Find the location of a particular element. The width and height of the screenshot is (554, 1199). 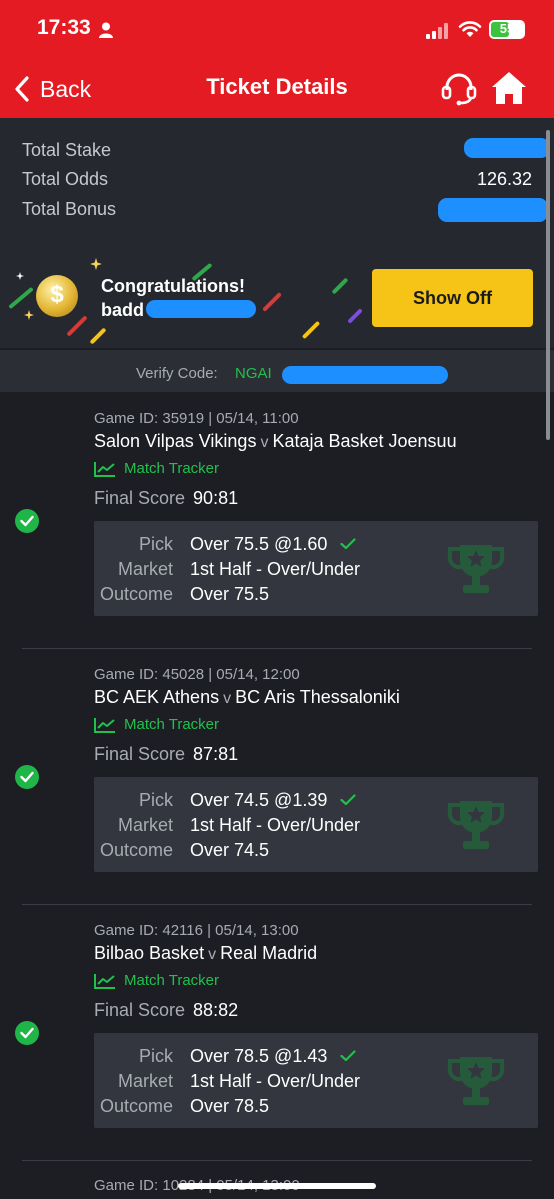

pick-value: Over 75.5 @1.60 is located at coordinates (273, 544).